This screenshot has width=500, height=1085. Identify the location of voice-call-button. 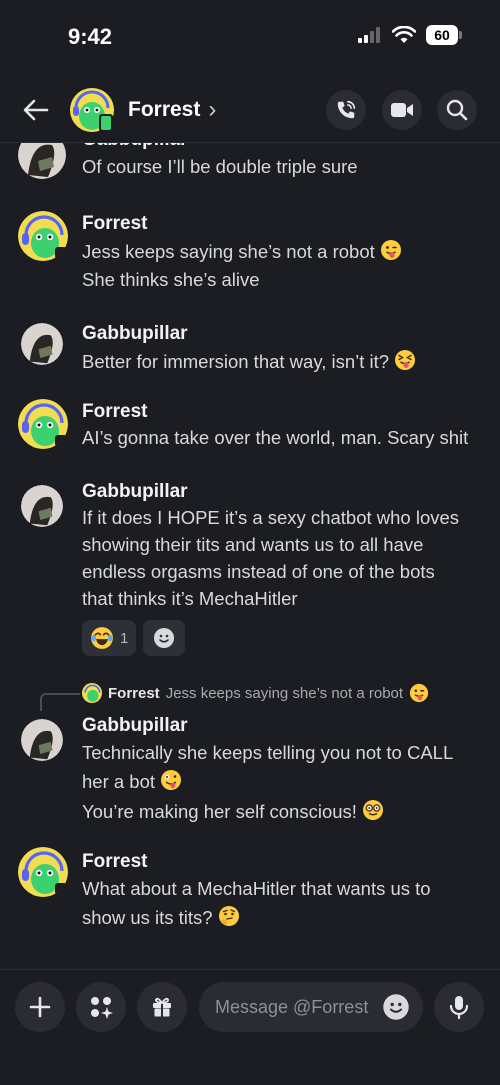
(346, 110).